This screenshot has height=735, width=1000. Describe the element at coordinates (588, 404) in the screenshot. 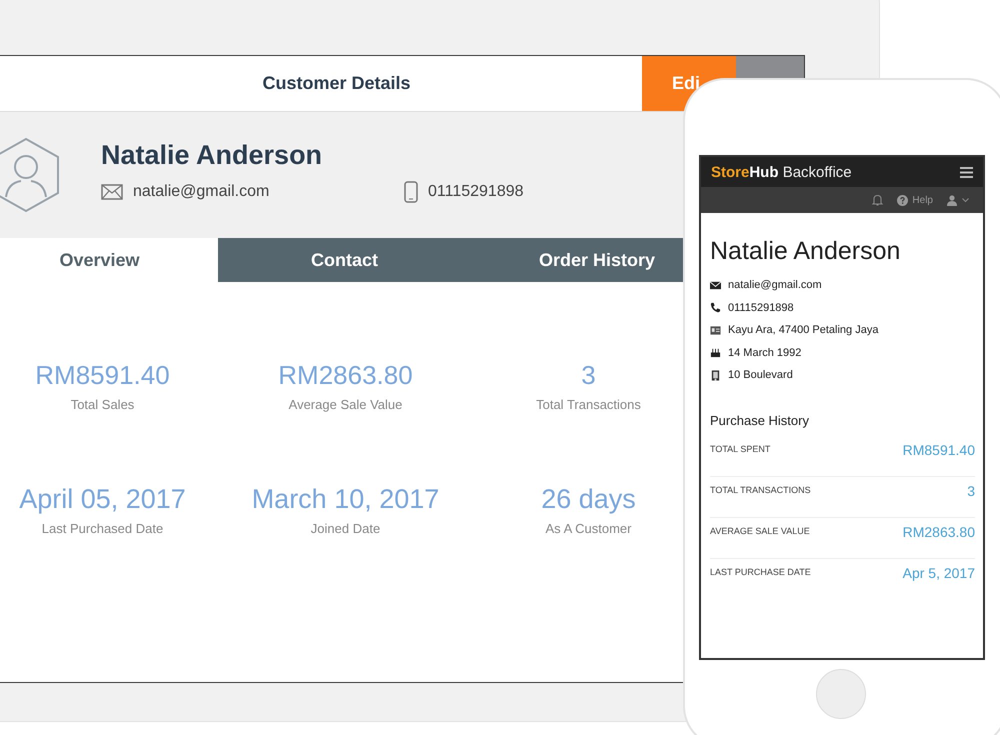

I see `stat-label: Total Transactions` at that location.